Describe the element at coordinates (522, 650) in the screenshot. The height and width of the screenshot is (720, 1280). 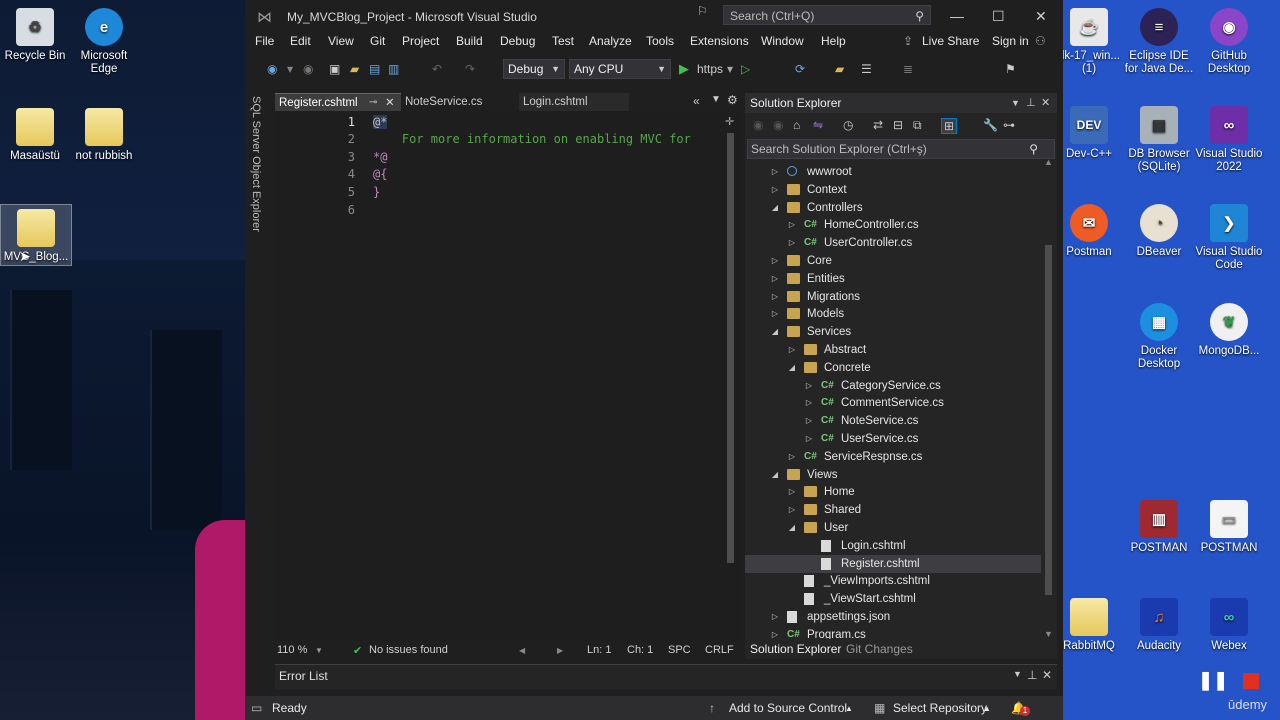
I see `nav-left-icon: ◀` at that location.